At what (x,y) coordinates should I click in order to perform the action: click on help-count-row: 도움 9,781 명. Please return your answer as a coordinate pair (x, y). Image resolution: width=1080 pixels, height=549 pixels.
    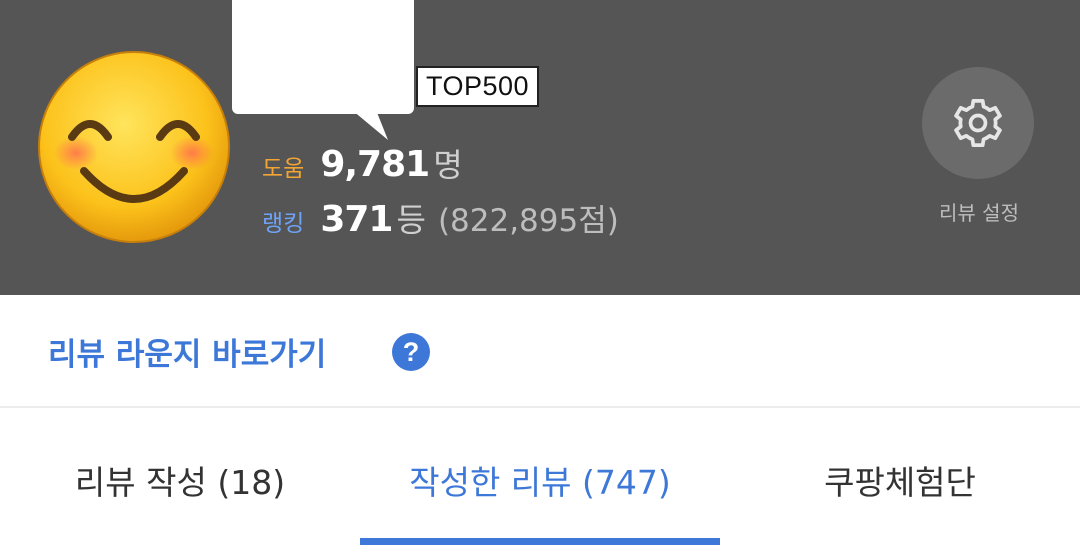
    Looking at the image, I should click on (362, 162).